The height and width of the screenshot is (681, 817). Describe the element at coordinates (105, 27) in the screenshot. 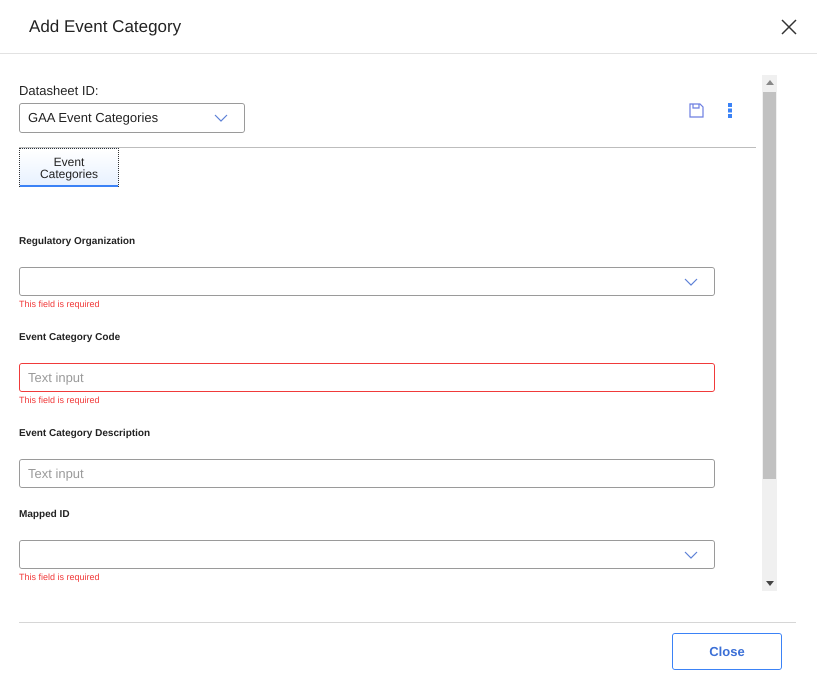

I see `dialog-title: Add Event Category` at that location.